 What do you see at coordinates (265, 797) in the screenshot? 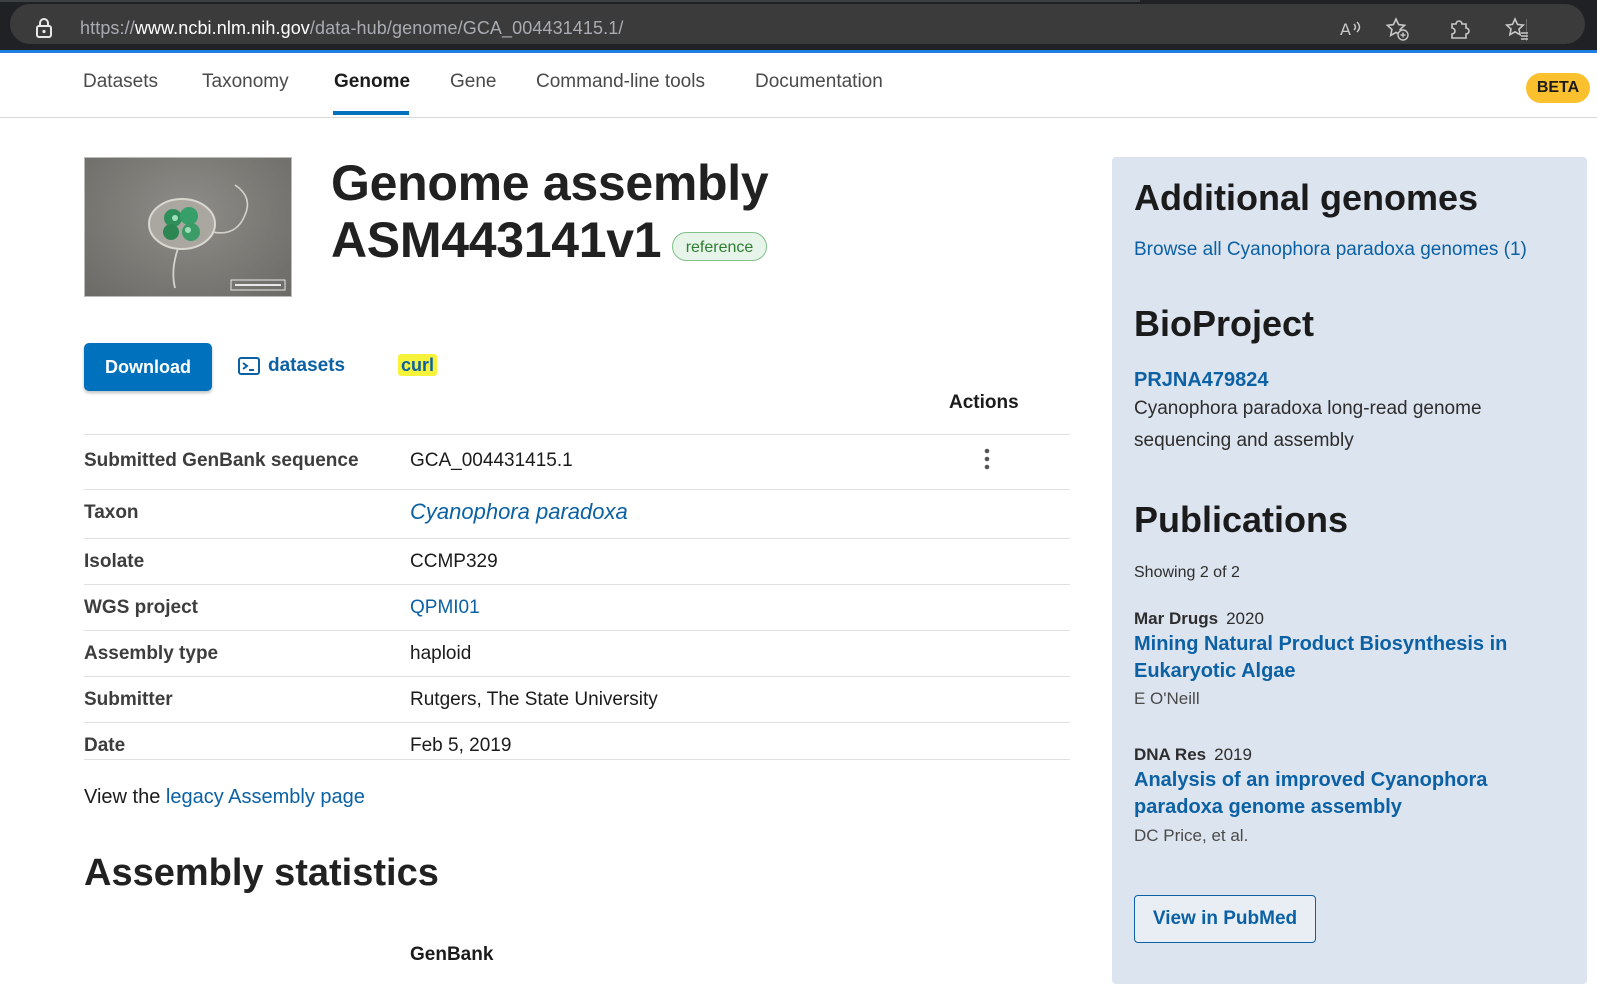
I see `legacy-assembly-link: legacy Assembly page` at bounding box center [265, 797].